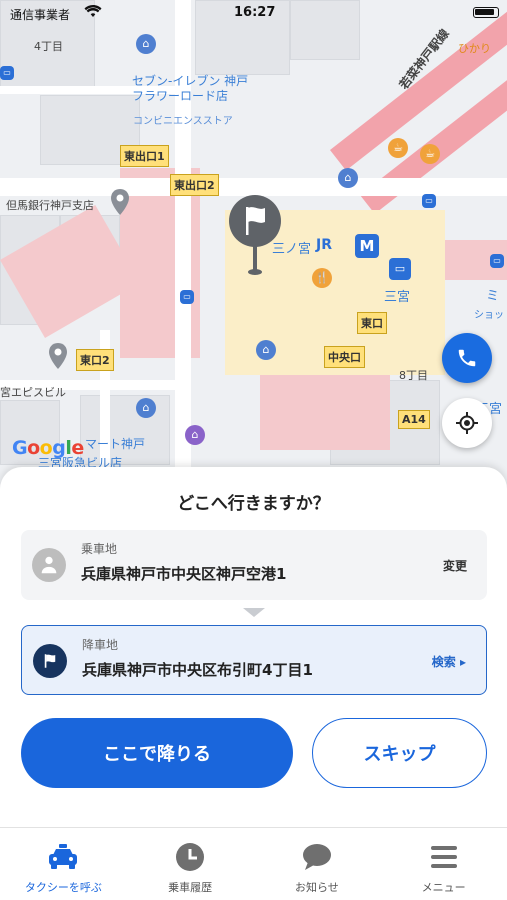 Image resolution: width=507 pixels, height=900 pixels. Describe the element at coordinates (486, 12) in the screenshot. I see `battery-icon` at that location.